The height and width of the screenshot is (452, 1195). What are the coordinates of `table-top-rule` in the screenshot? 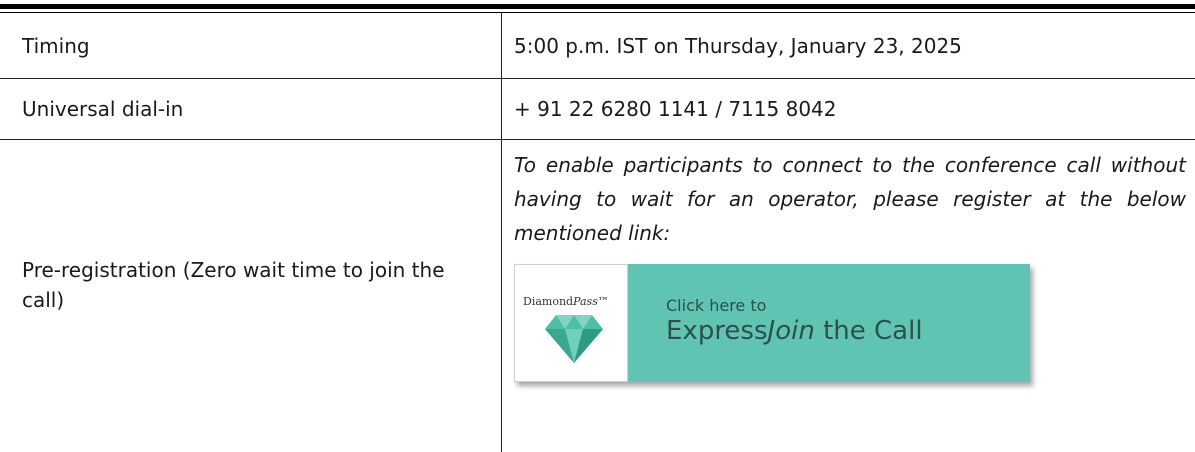 It's located at (597, 6).